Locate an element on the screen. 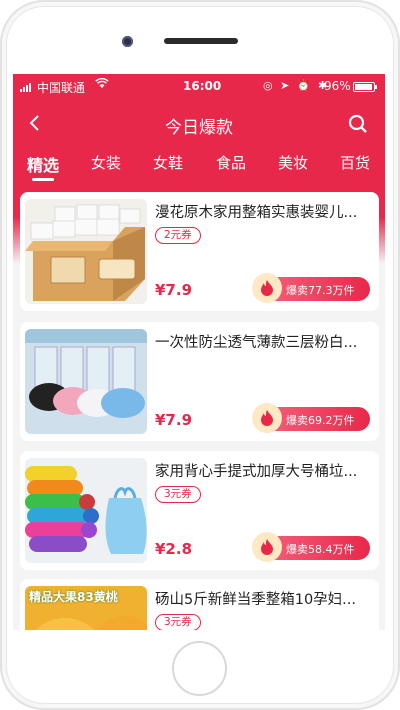 Image resolution: width=400 pixels, height=710 pixels. tab-food: 食品 is located at coordinates (231, 162).